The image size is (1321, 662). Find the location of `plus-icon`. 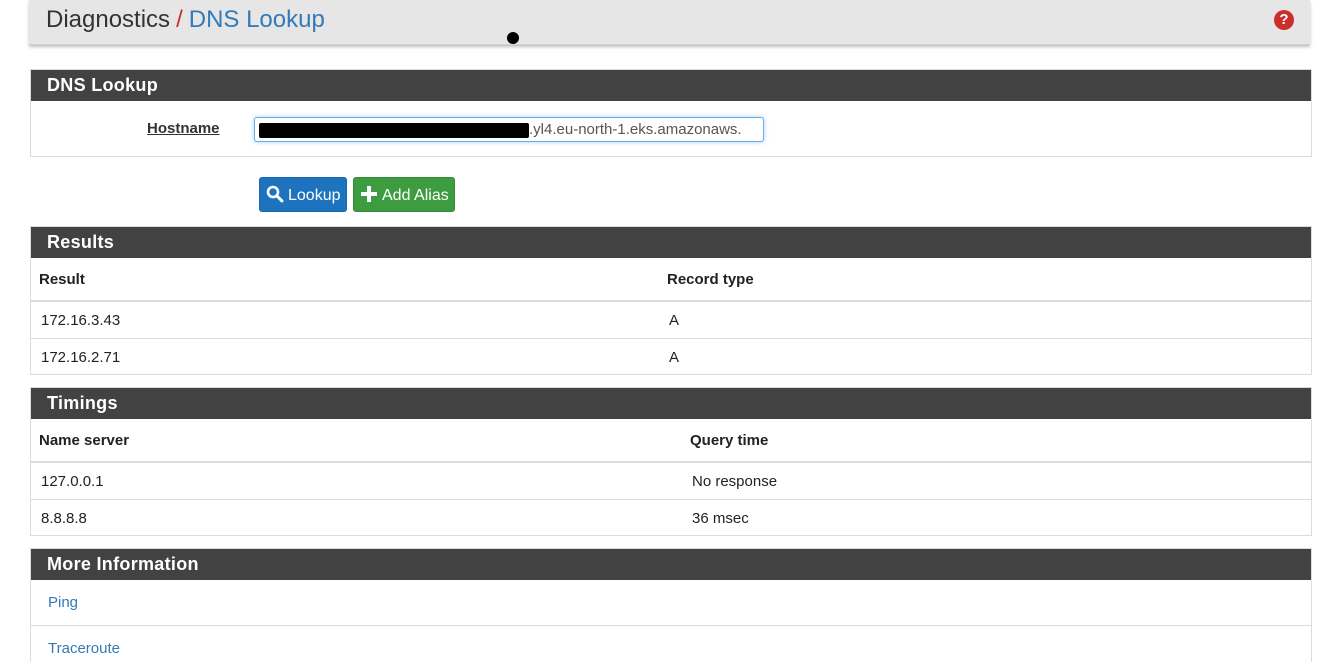

plus-icon is located at coordinates (369, 194).